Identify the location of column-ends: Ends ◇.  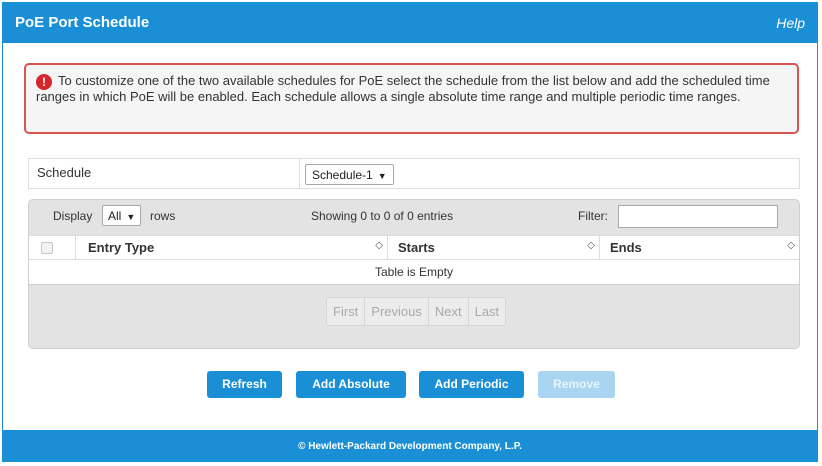
(699, 247).